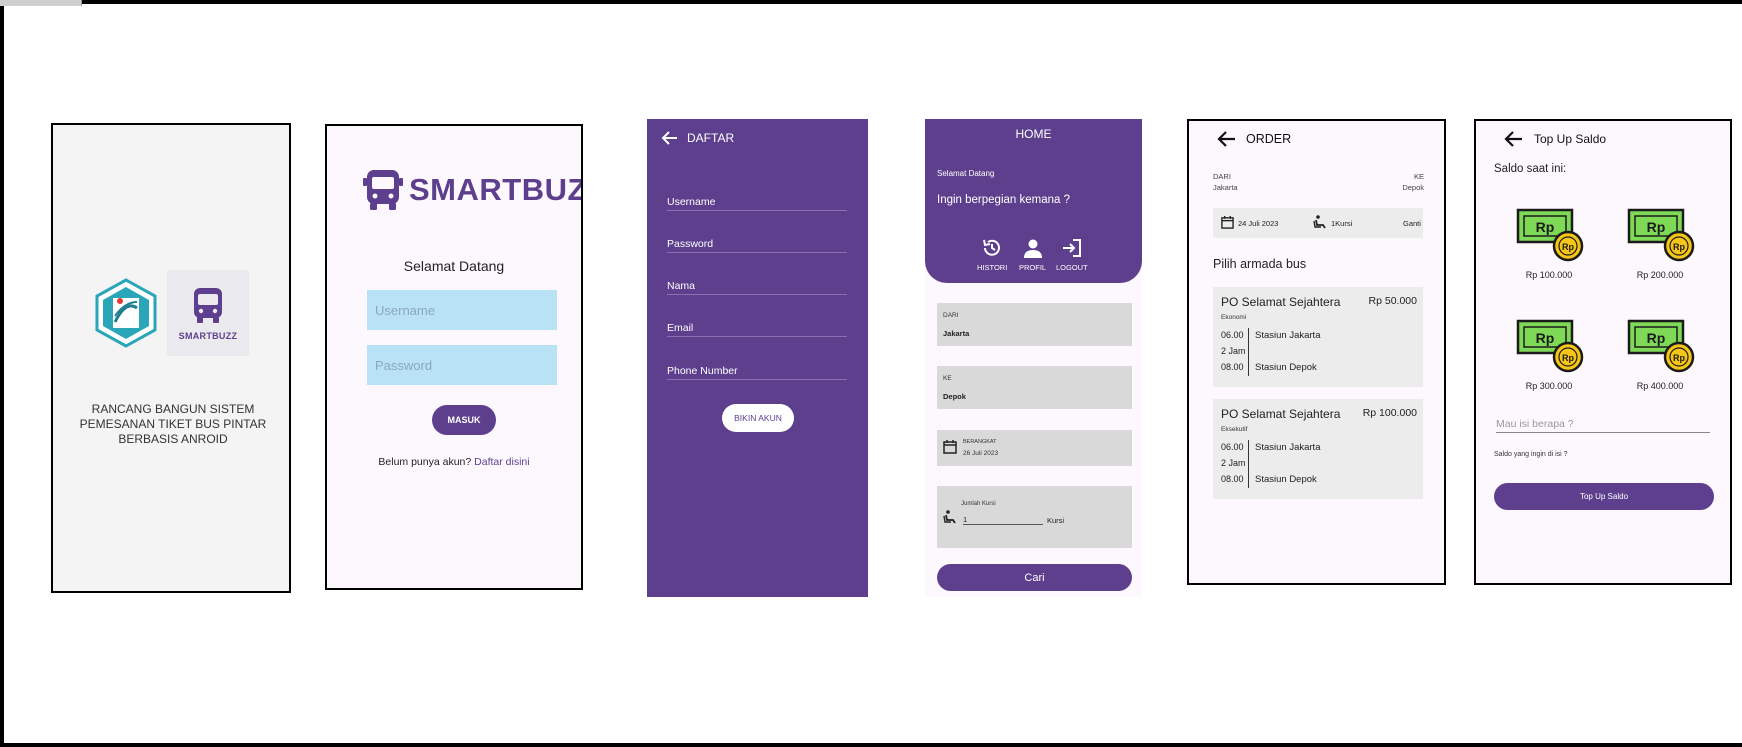 The width and height of the screenshot is (1742, 747). I want to click on username-field: Username, so click(757, 203).